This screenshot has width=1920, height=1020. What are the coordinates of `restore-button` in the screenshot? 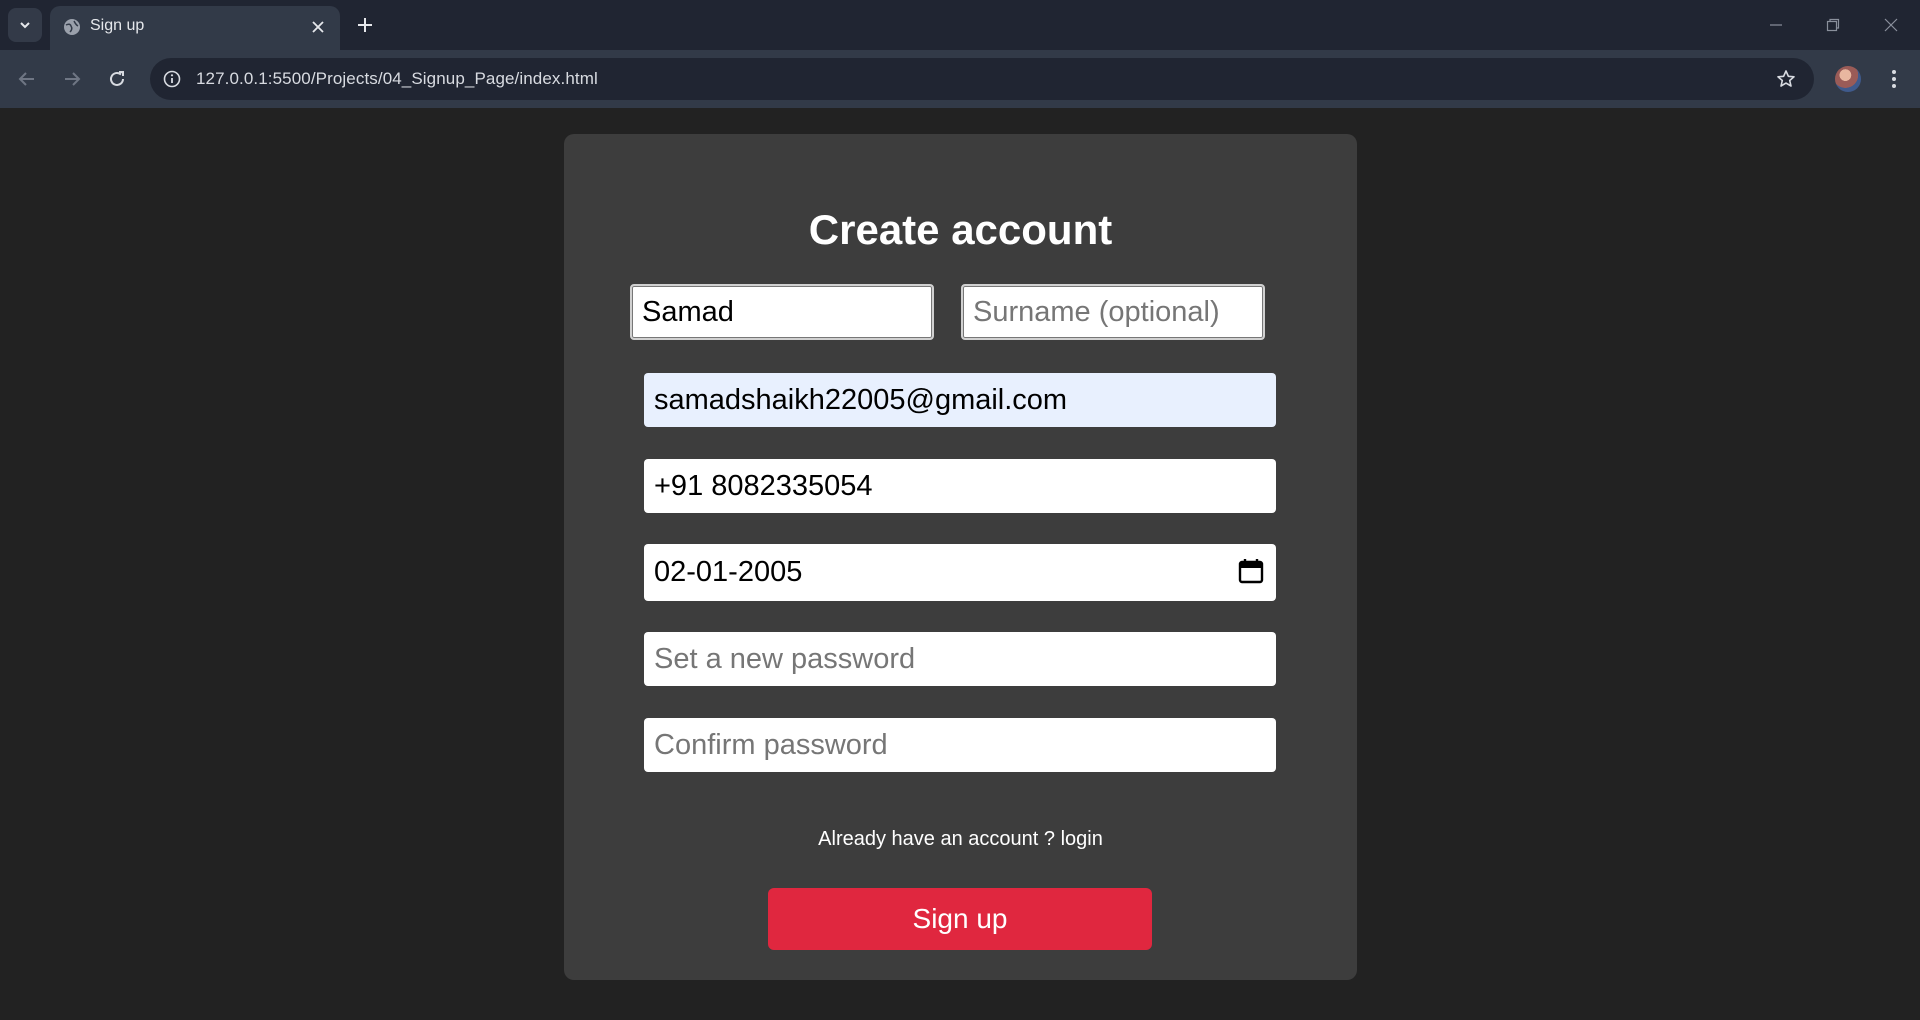 It's located at (1833, 25).